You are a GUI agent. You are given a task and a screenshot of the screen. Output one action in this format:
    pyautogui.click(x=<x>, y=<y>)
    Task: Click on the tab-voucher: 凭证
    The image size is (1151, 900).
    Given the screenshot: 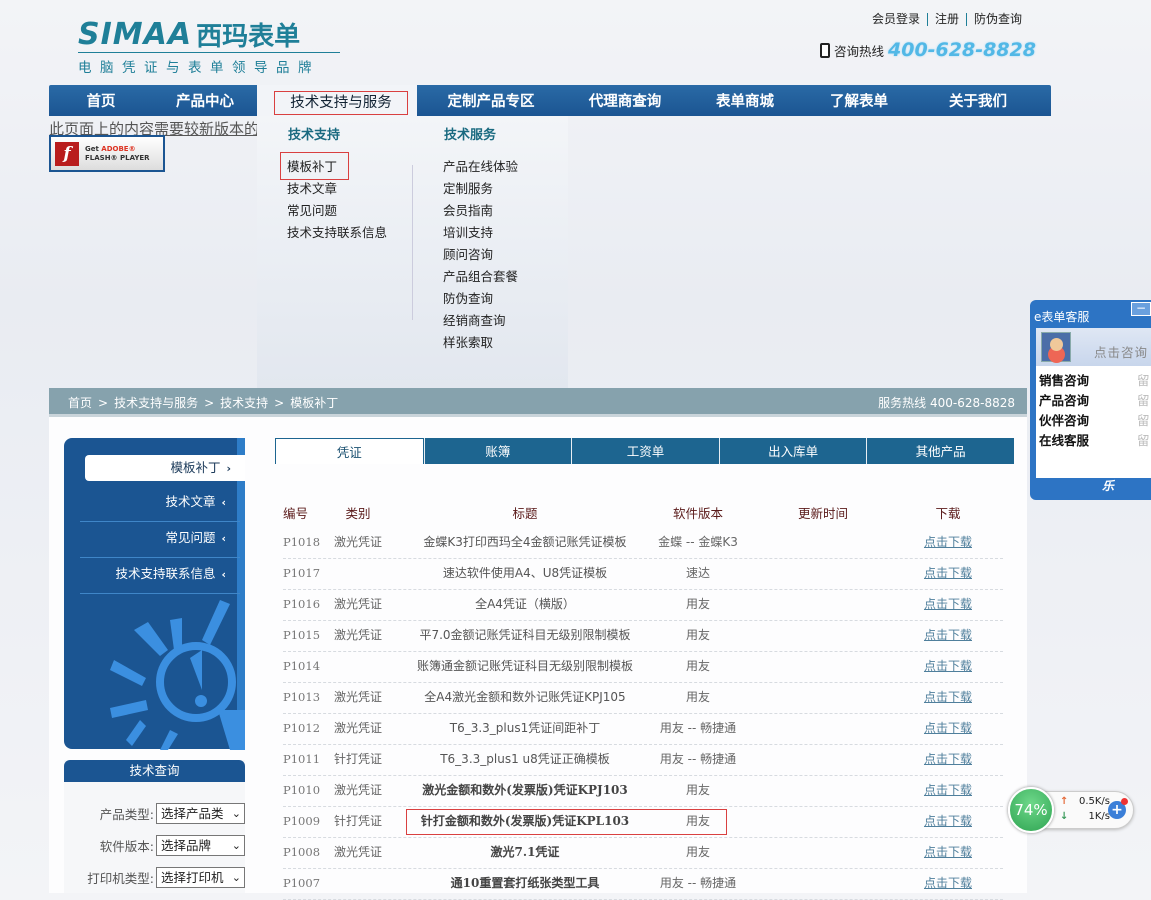 What is the action you would take?
    pyautogui.click(x=349, y=451)
    